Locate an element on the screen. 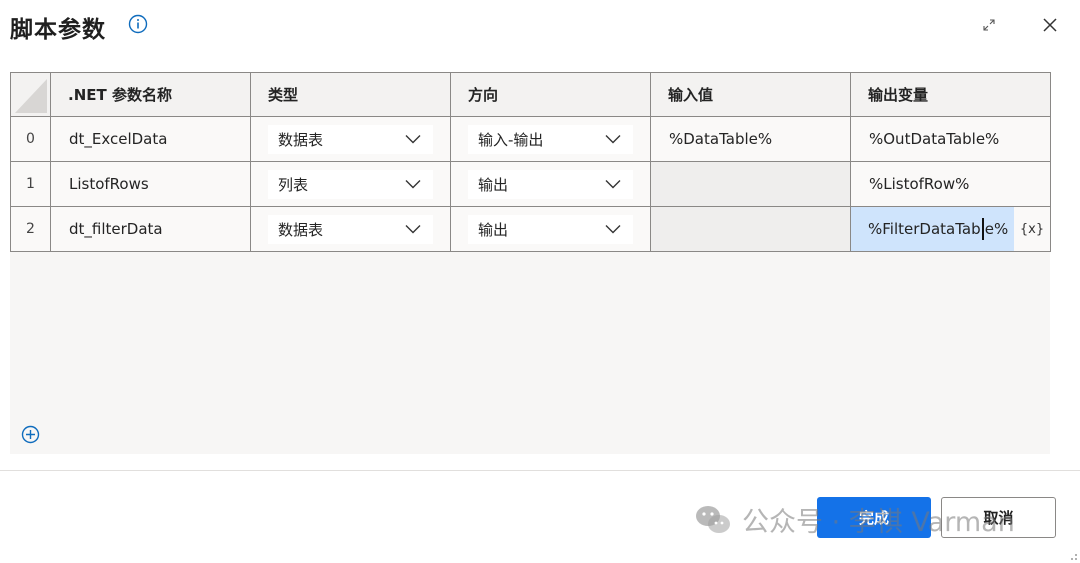 The width and height of the screenshot is (1080, 563). output-variable-input: %FilterDataTable% is located at coordinates (932, 229).